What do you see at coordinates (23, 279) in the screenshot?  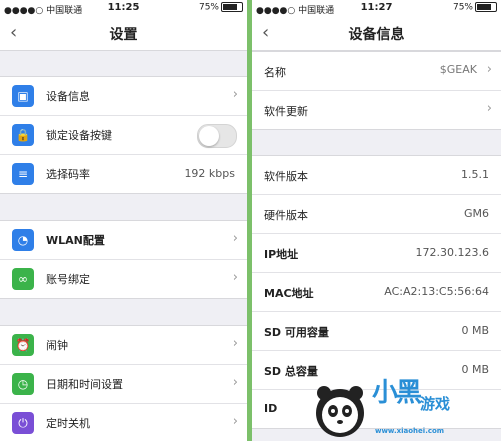 I see `link-icon: ∞` at bounding box center [23, 279].